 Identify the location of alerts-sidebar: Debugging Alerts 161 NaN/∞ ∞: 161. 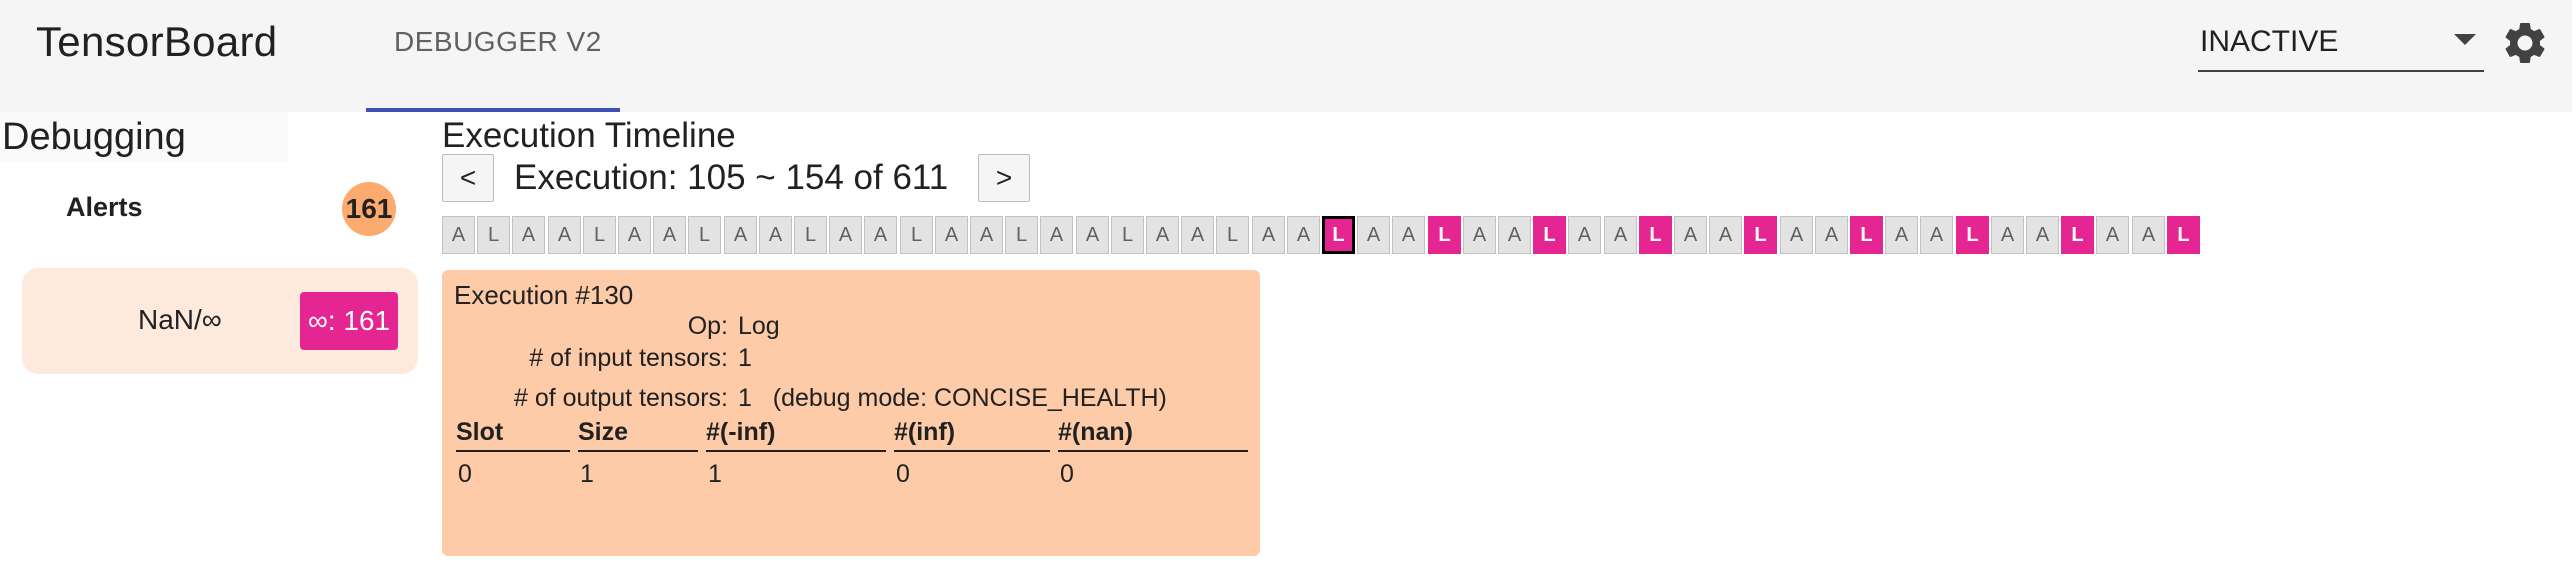
(212, 349).